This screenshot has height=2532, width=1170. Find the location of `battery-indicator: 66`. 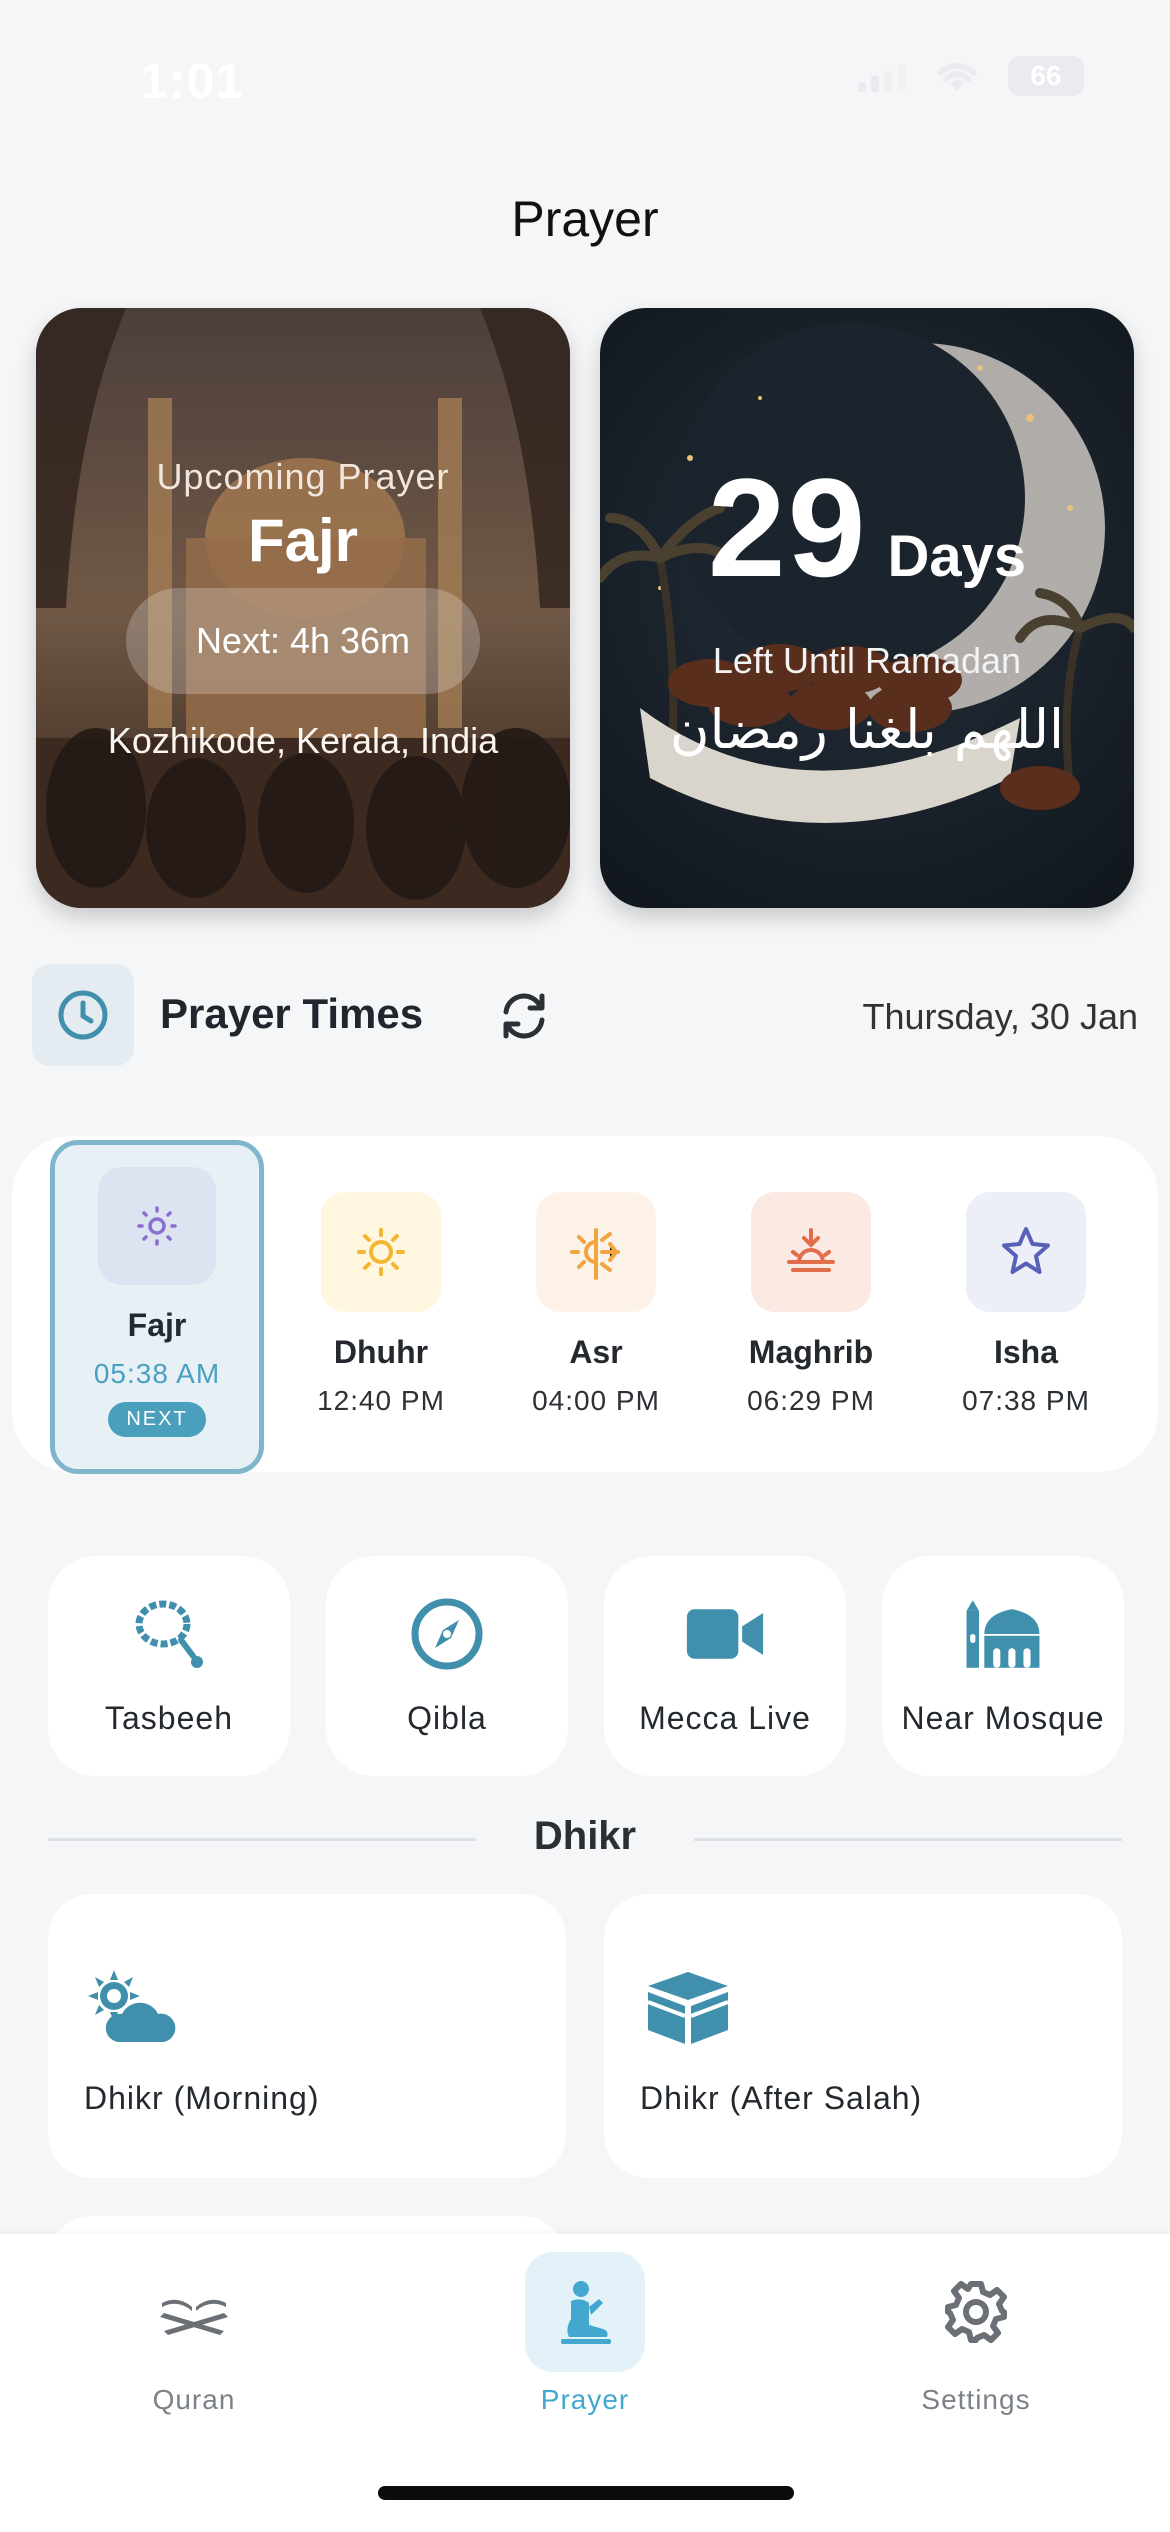

battery-indicator: 66 is located at coordinates (1046, 76).